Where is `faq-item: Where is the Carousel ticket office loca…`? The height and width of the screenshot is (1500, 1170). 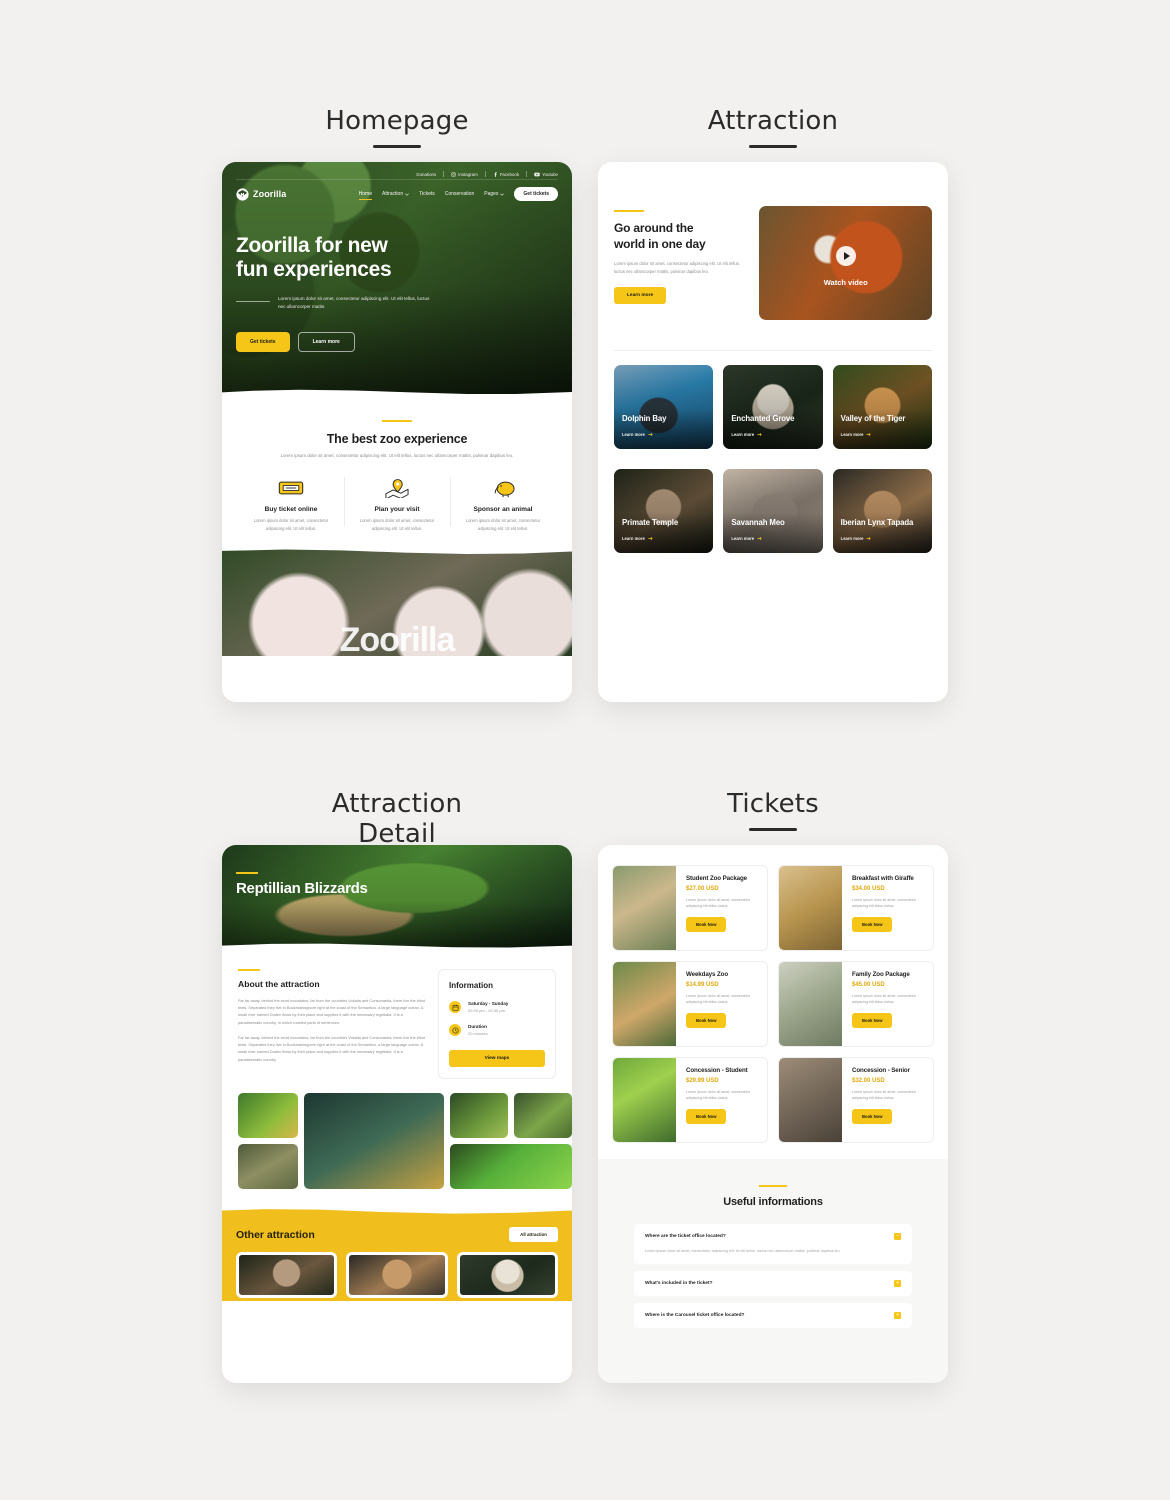
faq-item: Where is the Carousel ticket office loca… is located at coordinates (773, 1315).